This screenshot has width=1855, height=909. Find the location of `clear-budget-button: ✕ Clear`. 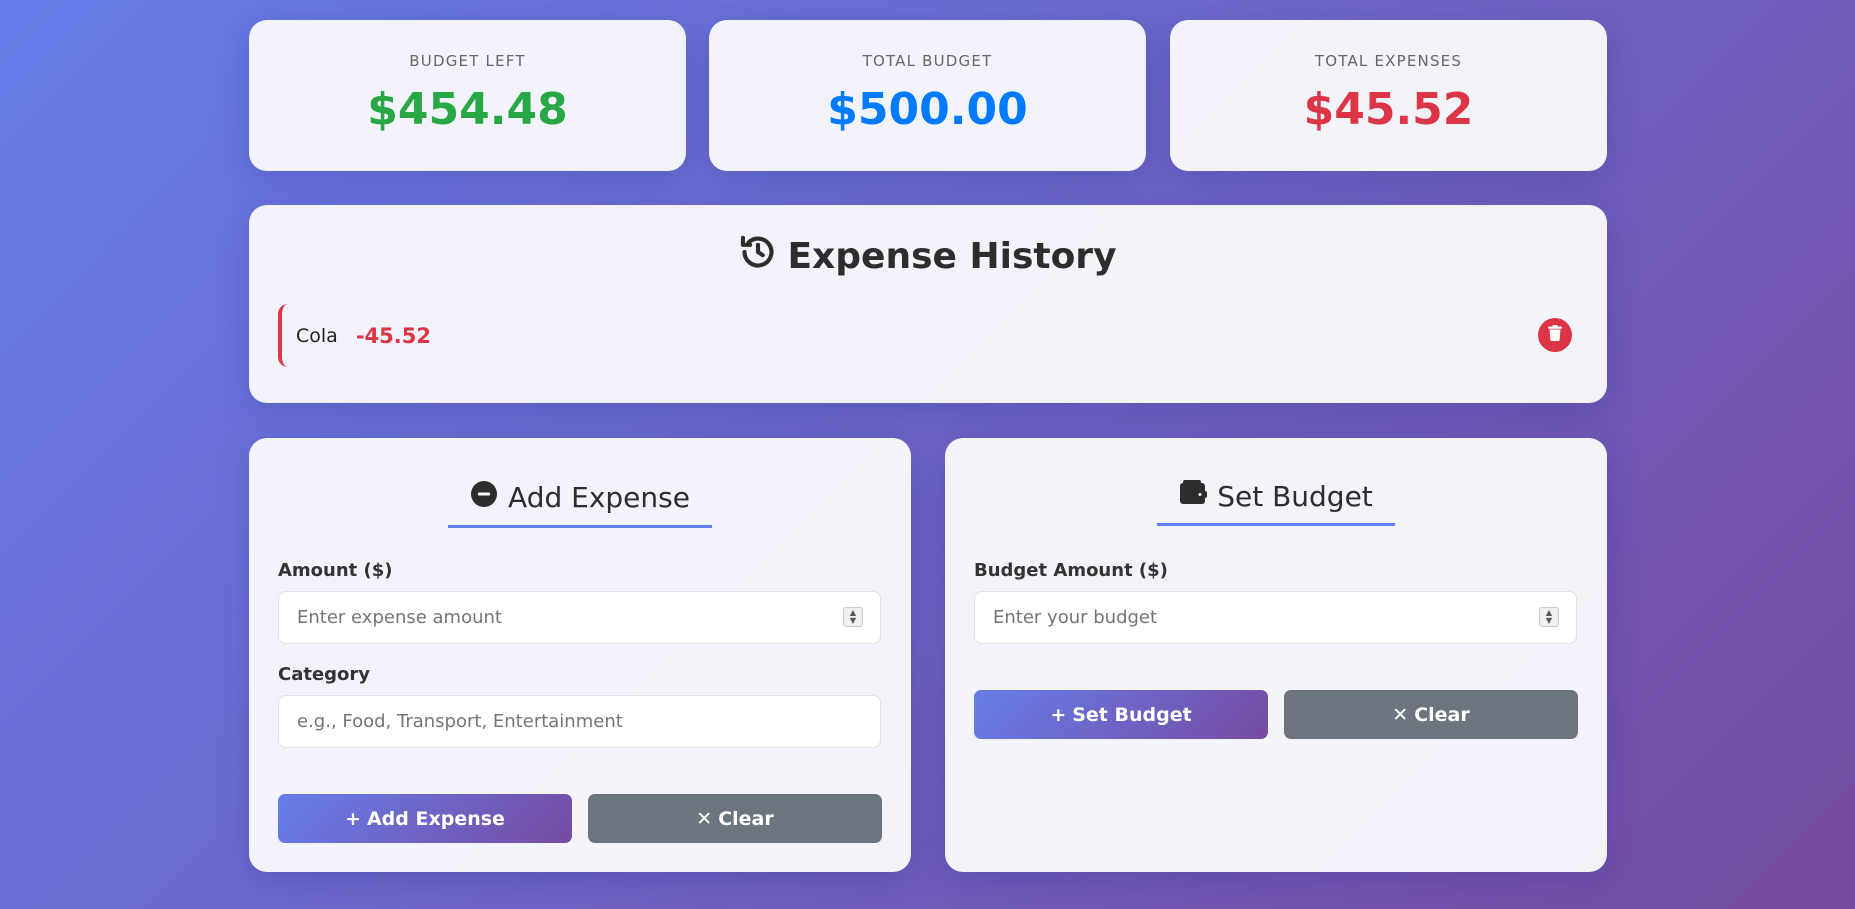

clear-budget-button: ✕ Clear is located at coordinates (1431, 714).